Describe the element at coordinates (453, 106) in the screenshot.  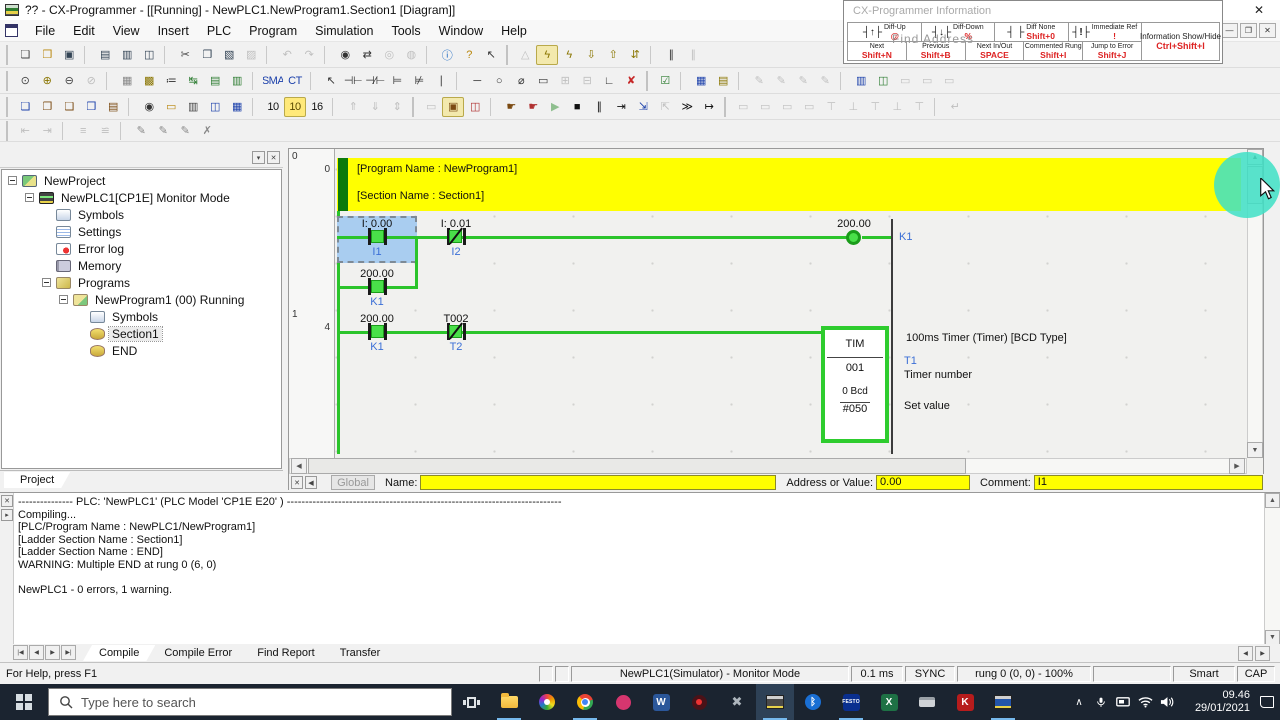
I see `toolbar-button-monitor-mode: ▣` at that location.